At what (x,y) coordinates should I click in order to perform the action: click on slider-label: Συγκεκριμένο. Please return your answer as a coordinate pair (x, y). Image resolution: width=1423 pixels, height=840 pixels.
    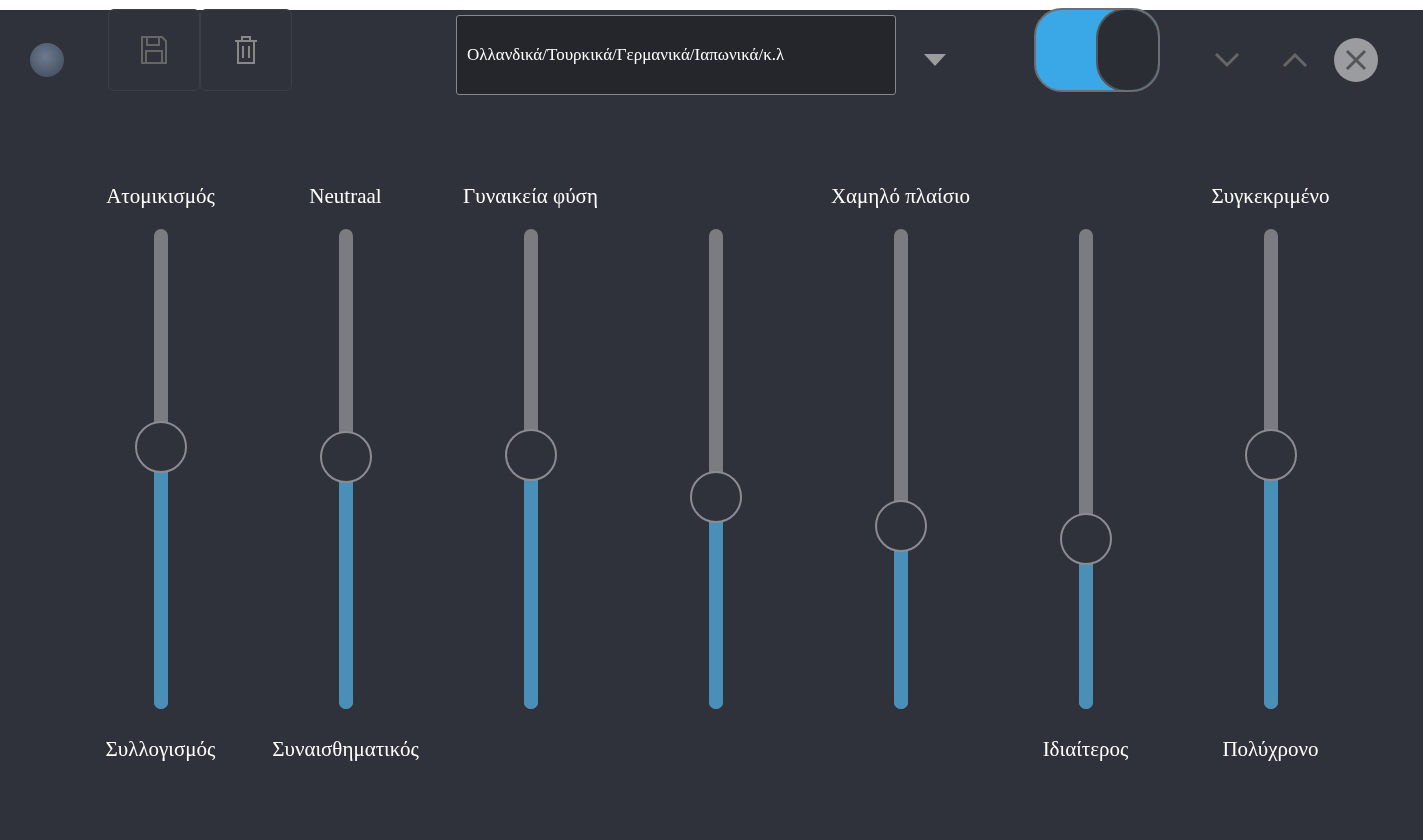
    Looking at the image, I should click on (1270, 196).